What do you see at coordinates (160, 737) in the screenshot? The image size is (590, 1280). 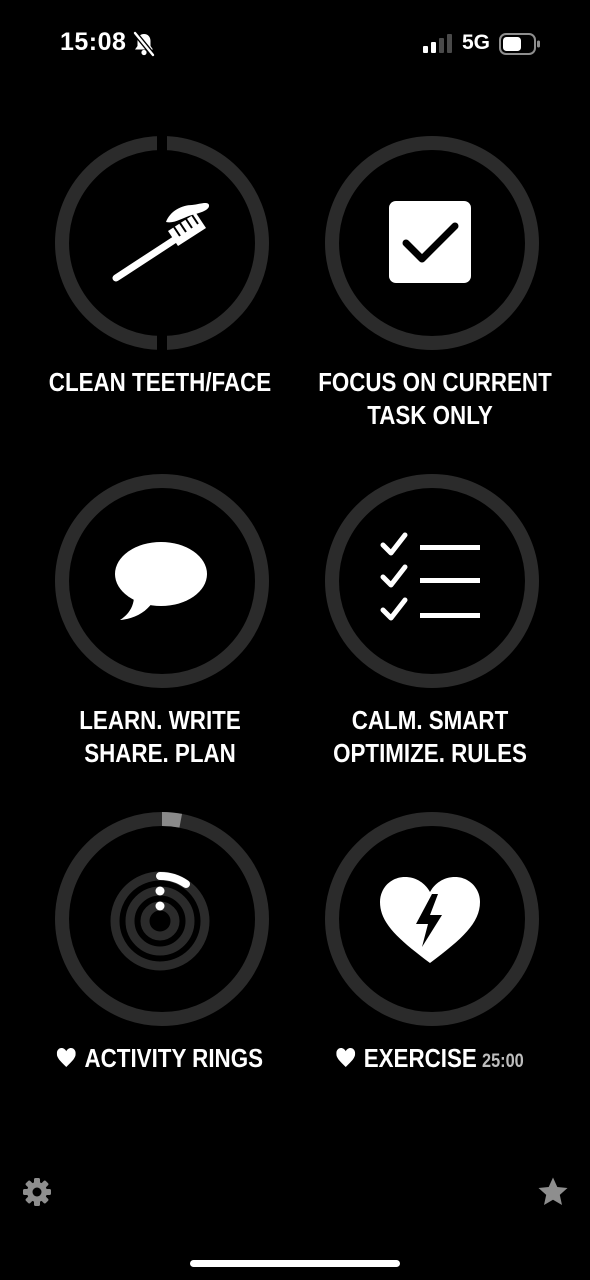 I see `tile-label: LEARN. WRITE SHARE. PLAN` at bounding box center [160, 737].